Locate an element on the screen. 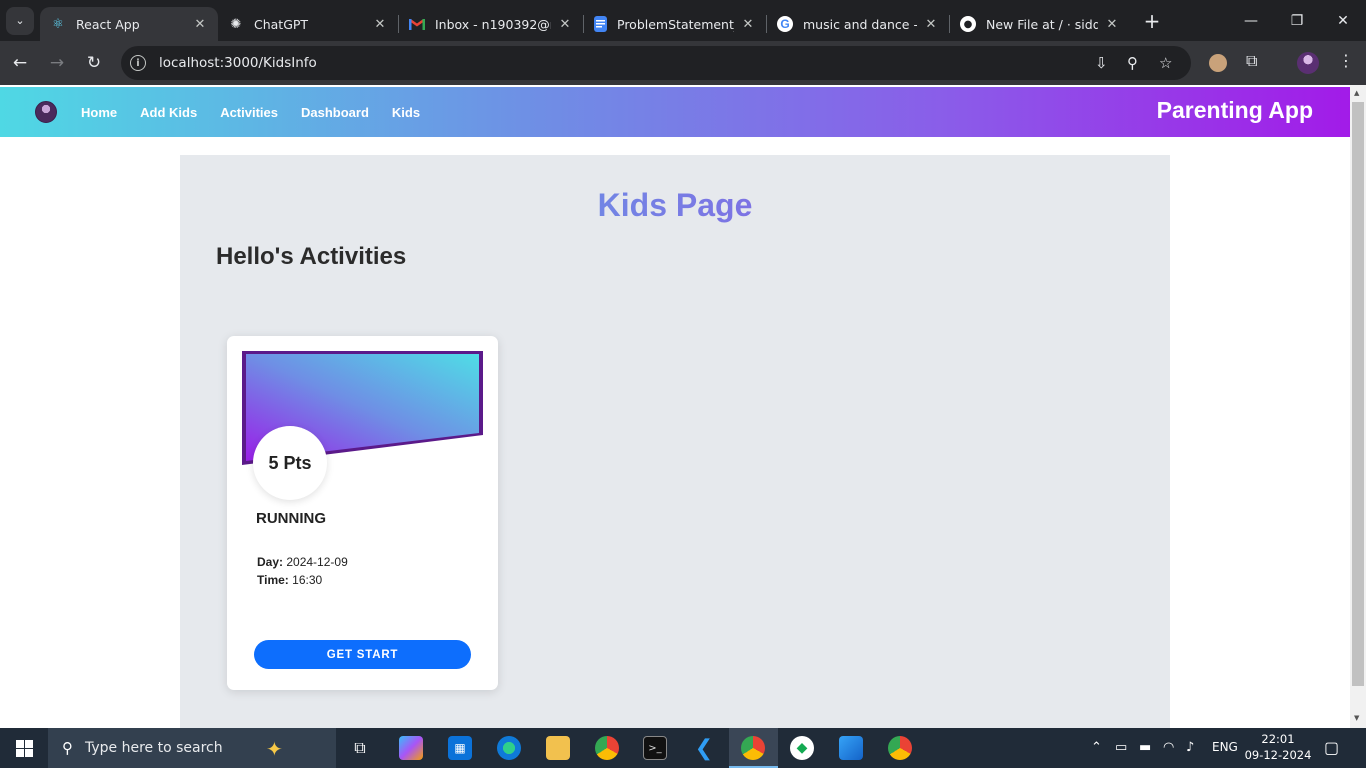 This screenshot has height=768, width=1366. tab-title: Inbox - n190392@rgu is located at coordinates (493, 24).